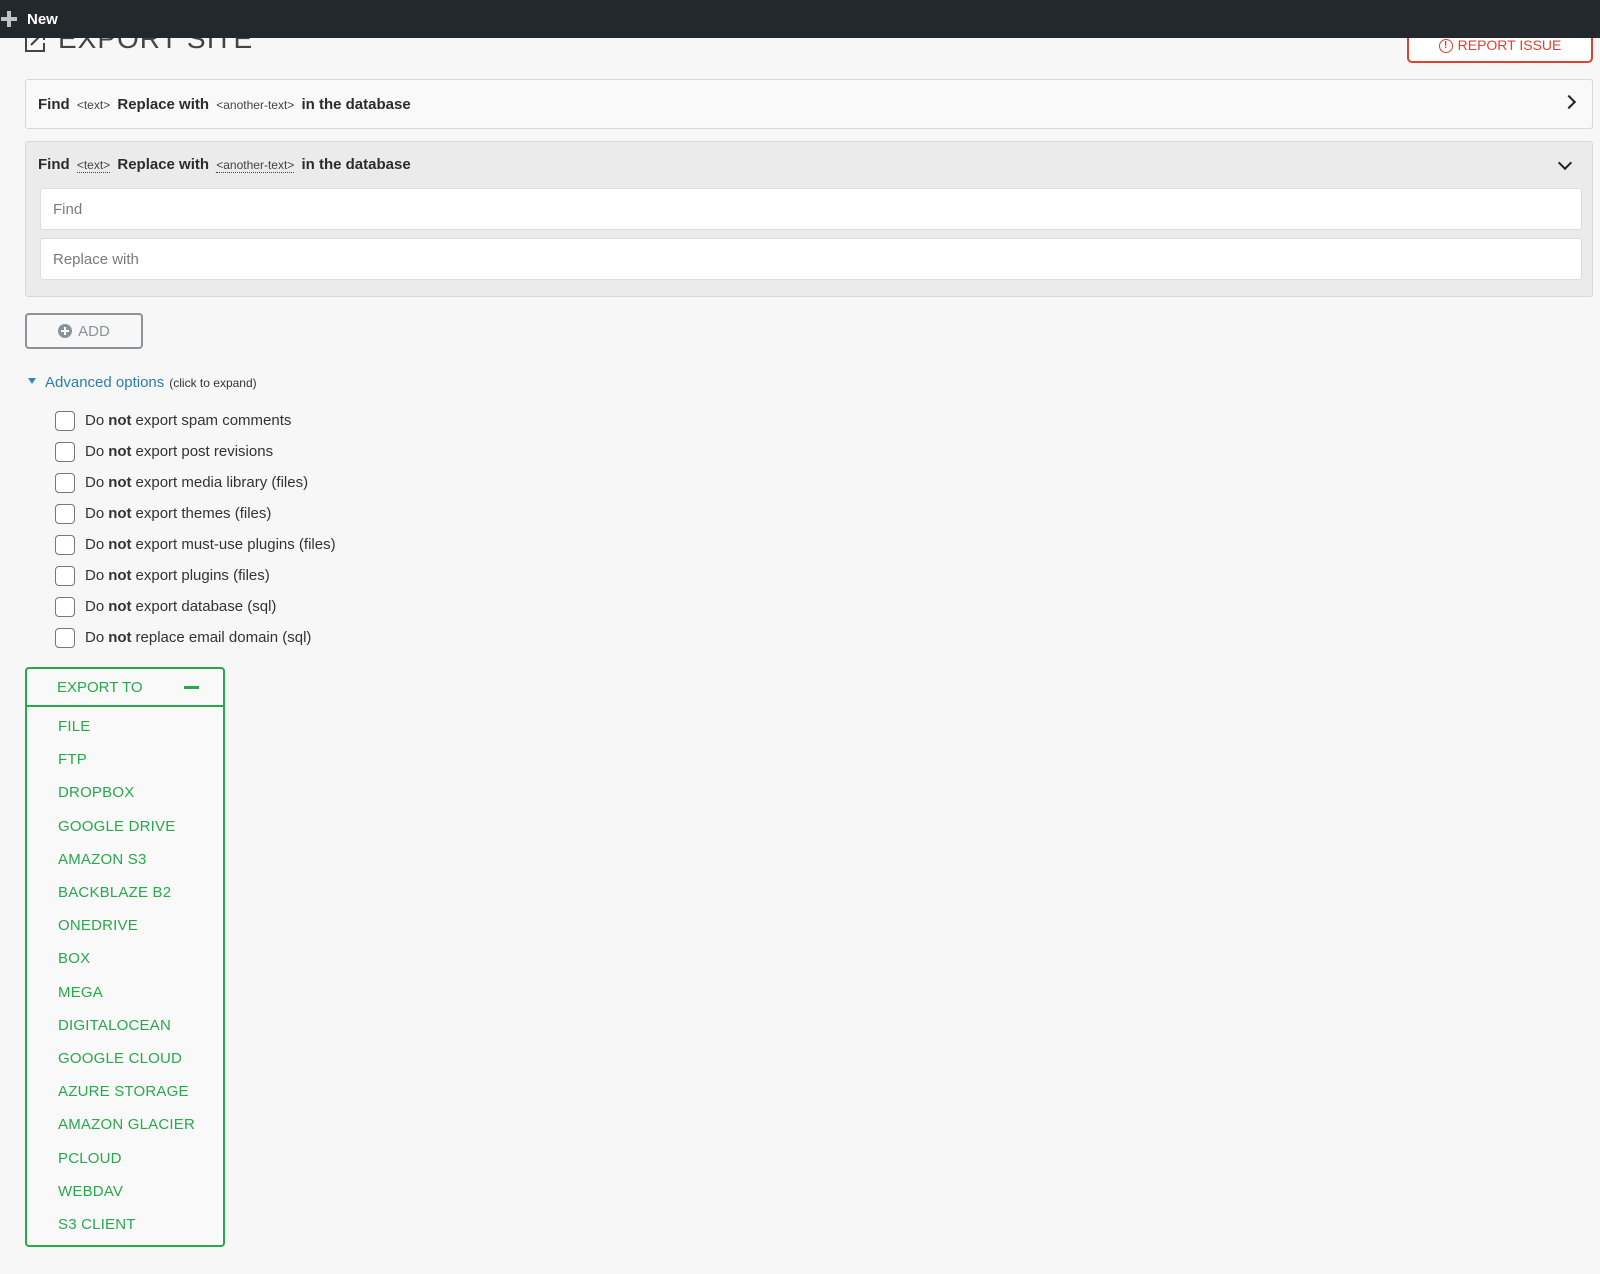  Describe the element at coordinates (42, 19) in the screenshot. I see `new-label: New` at that location.